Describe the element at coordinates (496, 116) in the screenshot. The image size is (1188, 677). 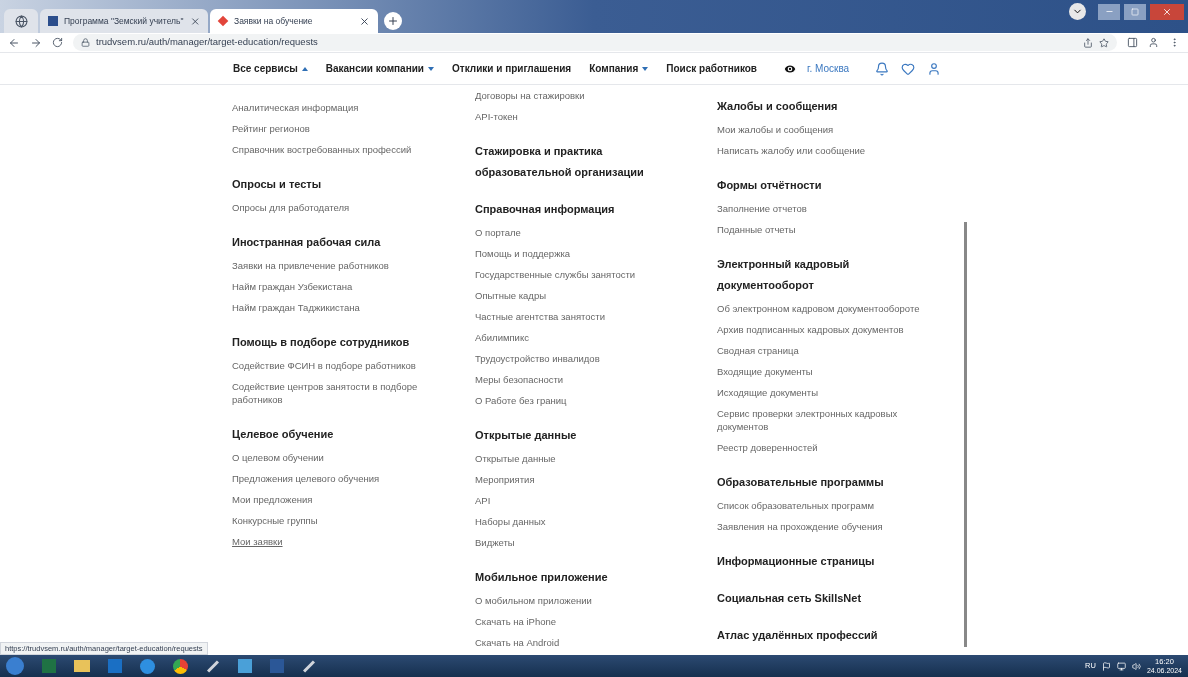
I see `menu-link: API-токен` at that location.